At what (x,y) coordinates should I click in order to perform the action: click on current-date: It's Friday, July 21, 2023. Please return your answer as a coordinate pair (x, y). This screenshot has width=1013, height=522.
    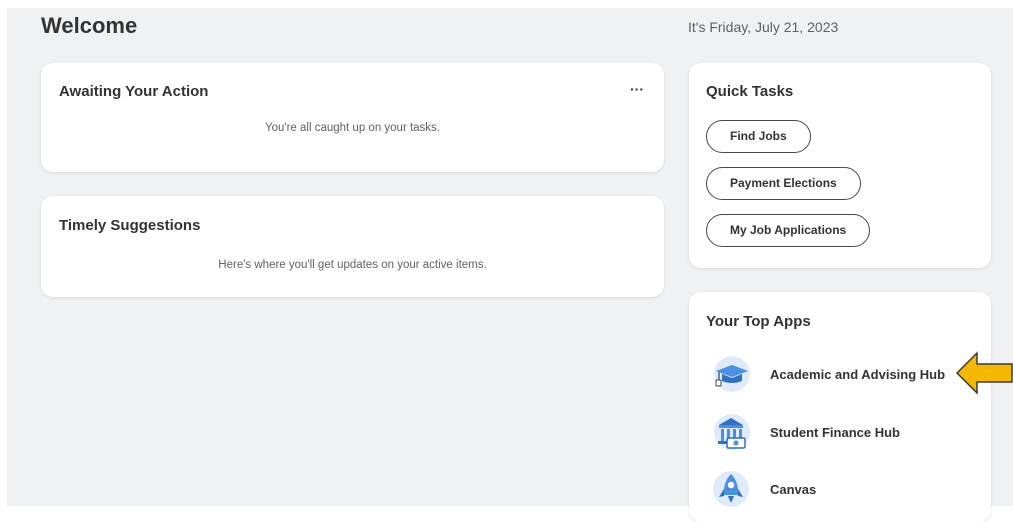
    Looking at the image, I should click on (763, 27).